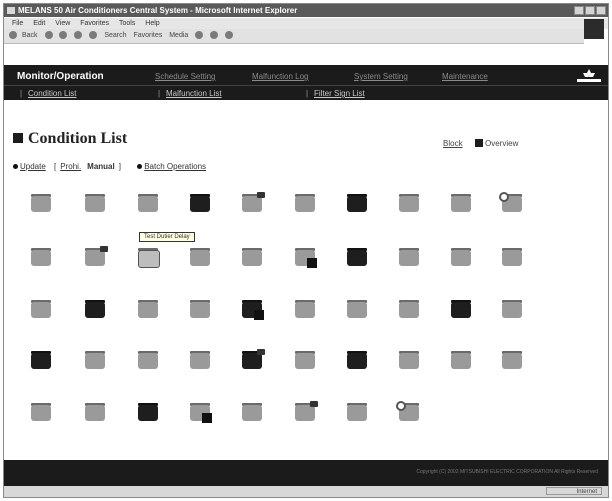  Describe the element at coordinates (280, 76) in the screenshot. I see `nav-malfunction-log: Malfunction Log` at that location.